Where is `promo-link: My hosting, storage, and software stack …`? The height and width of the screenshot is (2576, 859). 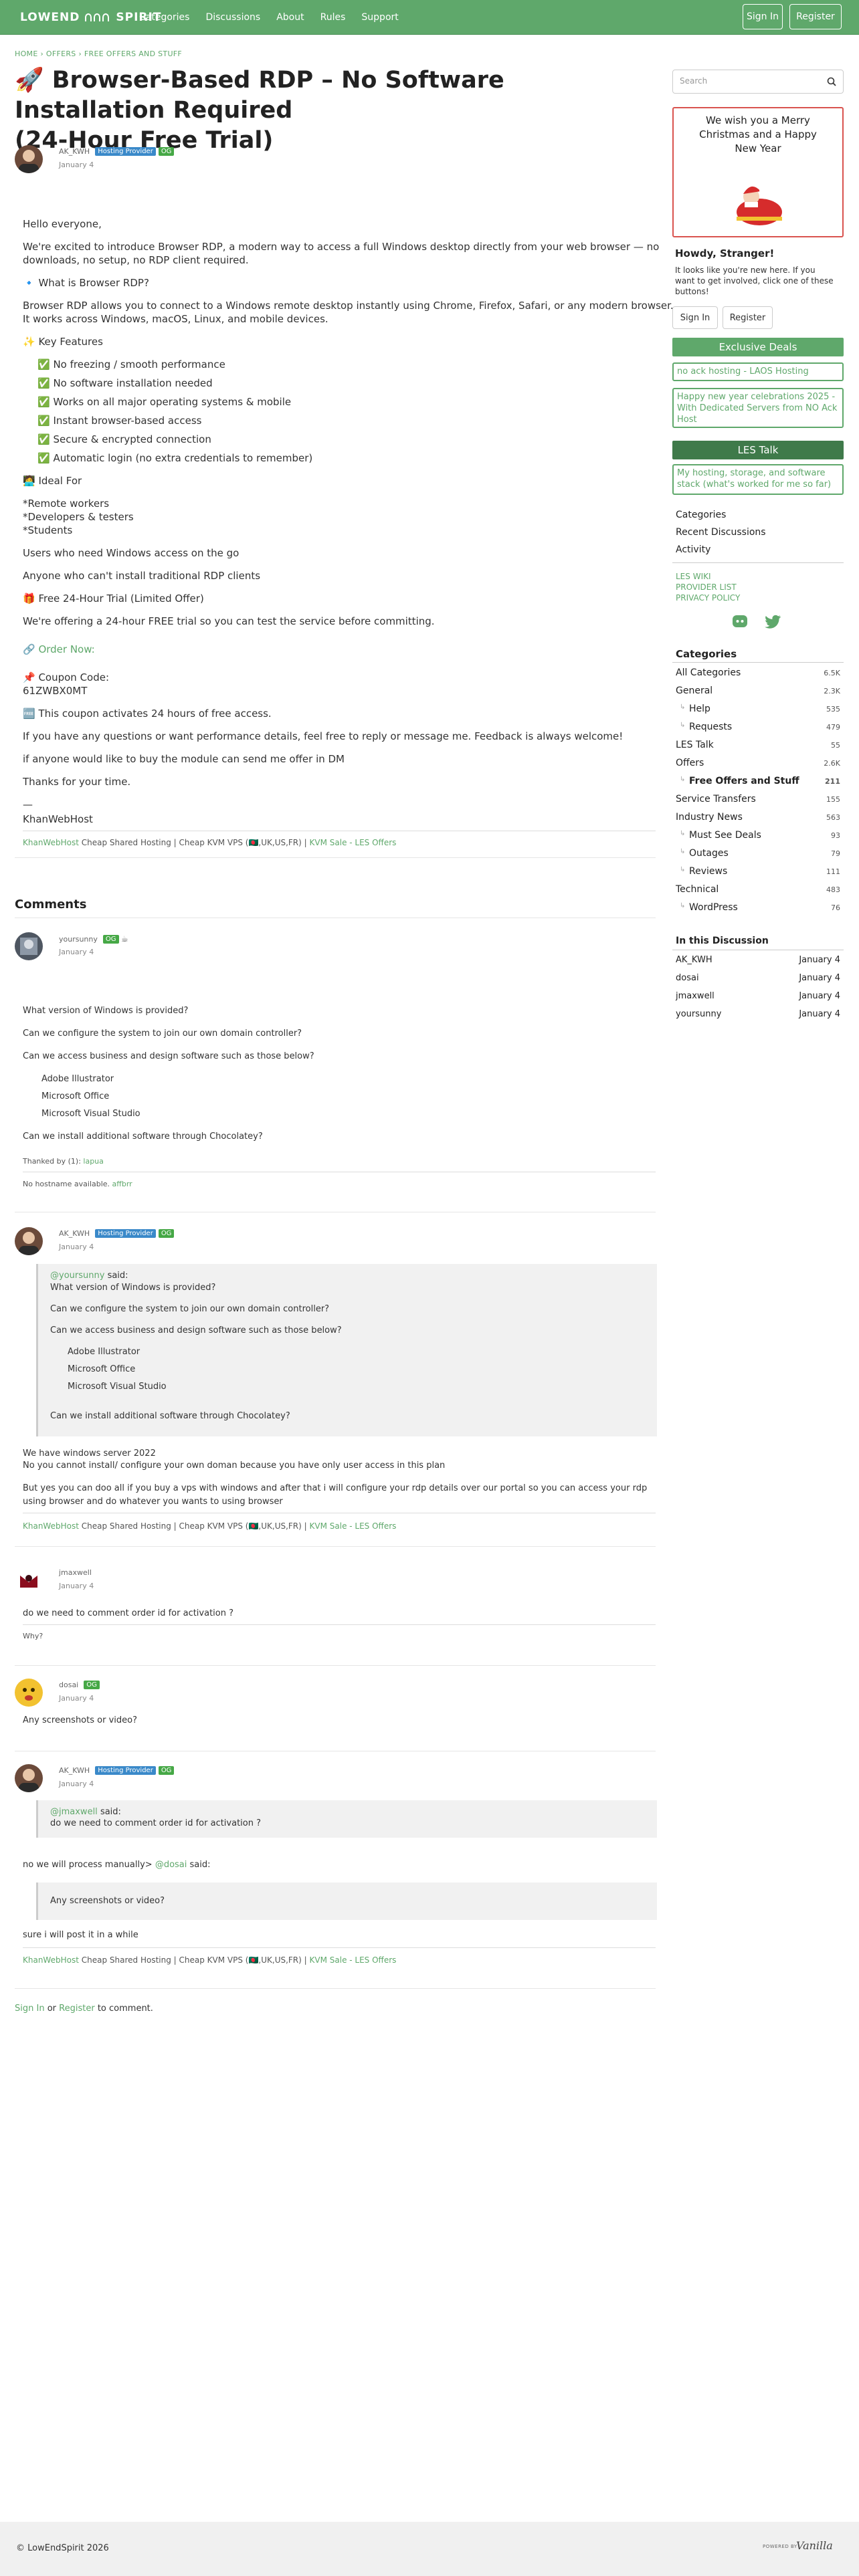 promo-link: My hosting, storage, and software stack … is located at coordinates (758, 479).